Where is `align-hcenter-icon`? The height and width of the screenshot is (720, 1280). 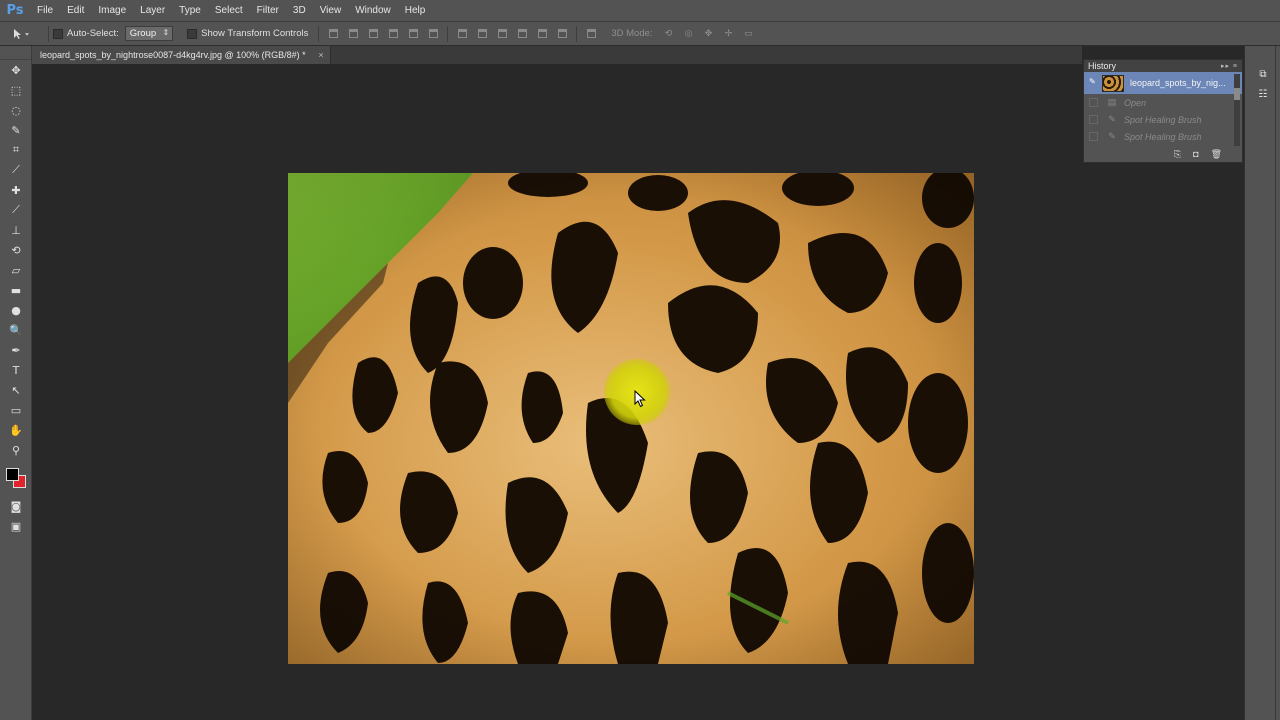 align-hcenter-icon is located at coordinates (413, 34).